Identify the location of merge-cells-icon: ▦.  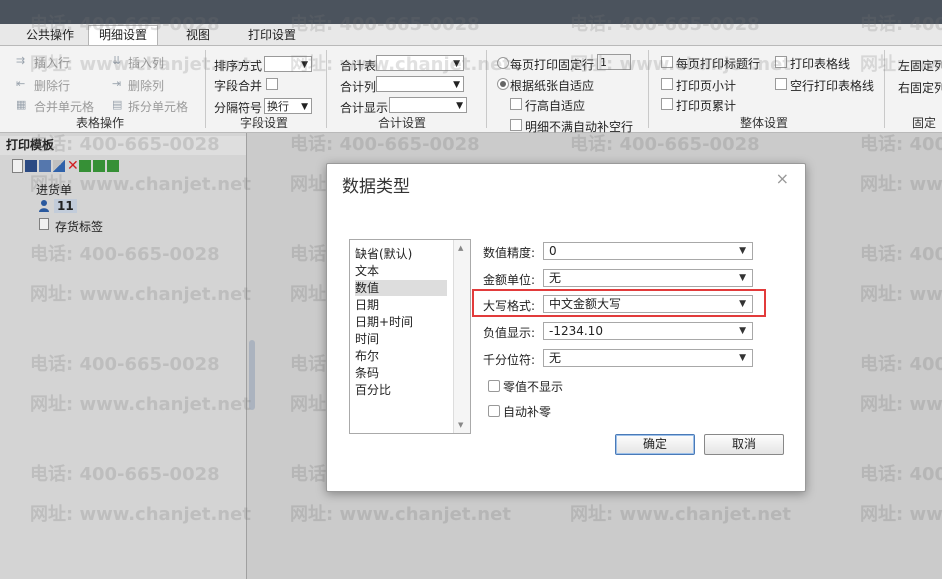
(21, 104).